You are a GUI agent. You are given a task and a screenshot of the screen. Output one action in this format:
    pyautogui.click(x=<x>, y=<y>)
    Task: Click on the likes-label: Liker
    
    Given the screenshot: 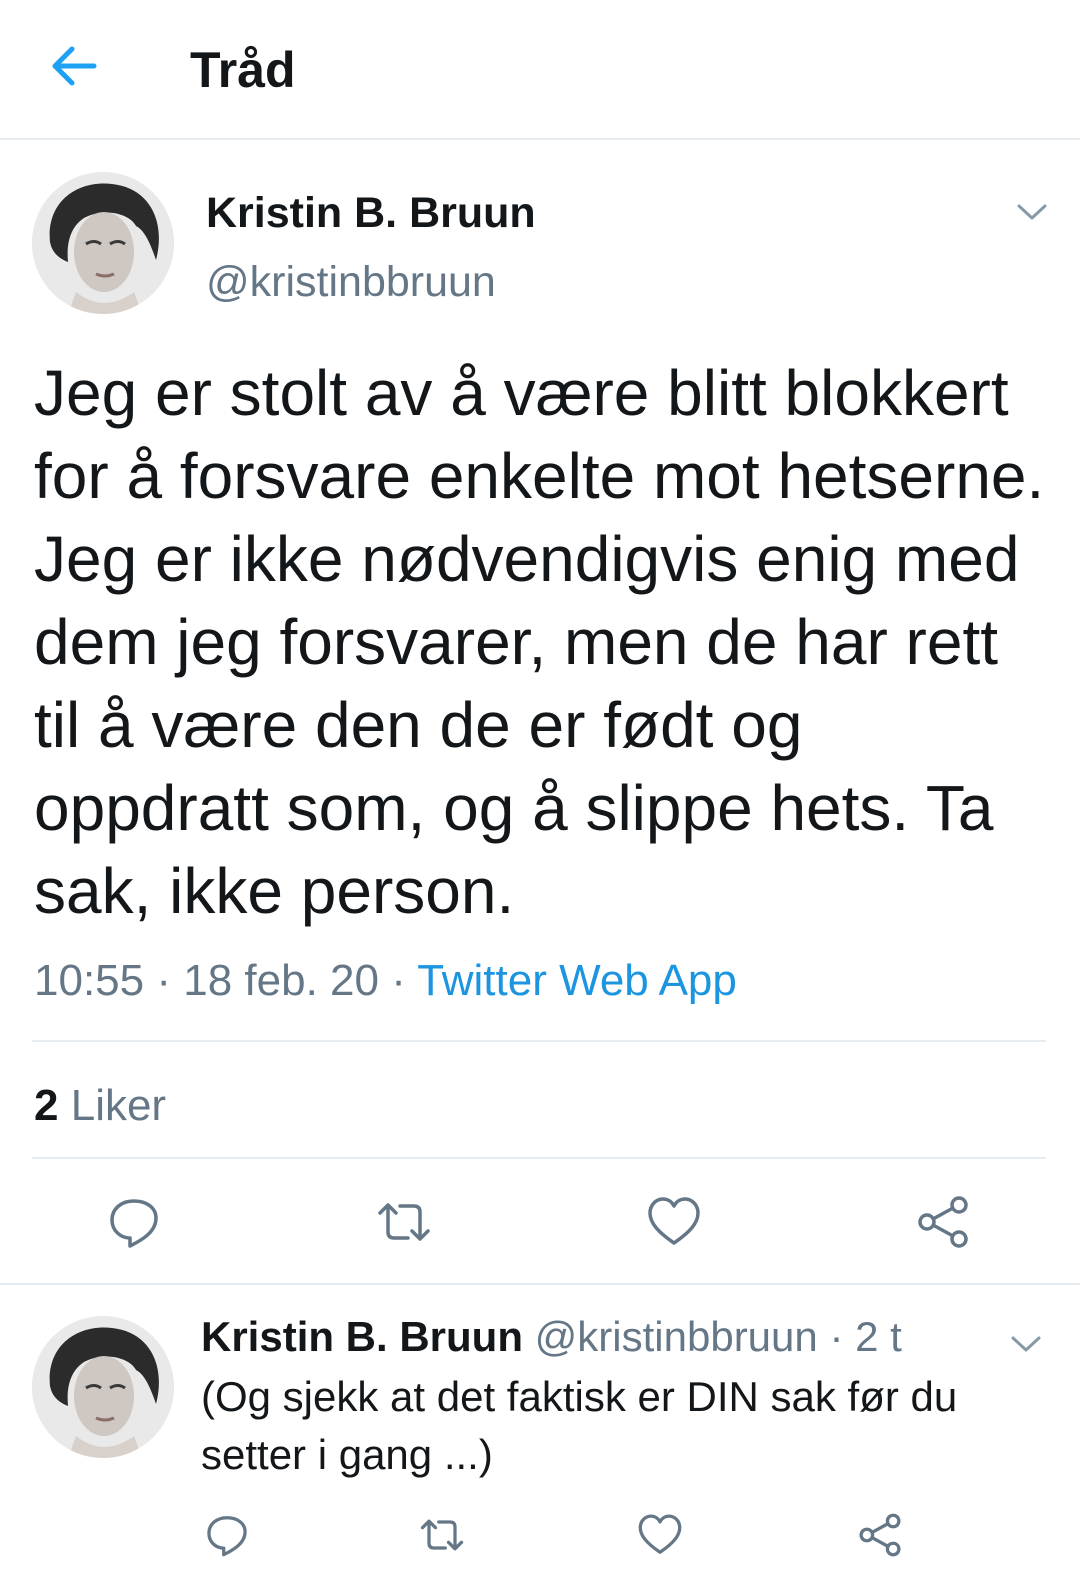 What is the action you would take?
    pyautogui.click(x=118, y=1105)
    